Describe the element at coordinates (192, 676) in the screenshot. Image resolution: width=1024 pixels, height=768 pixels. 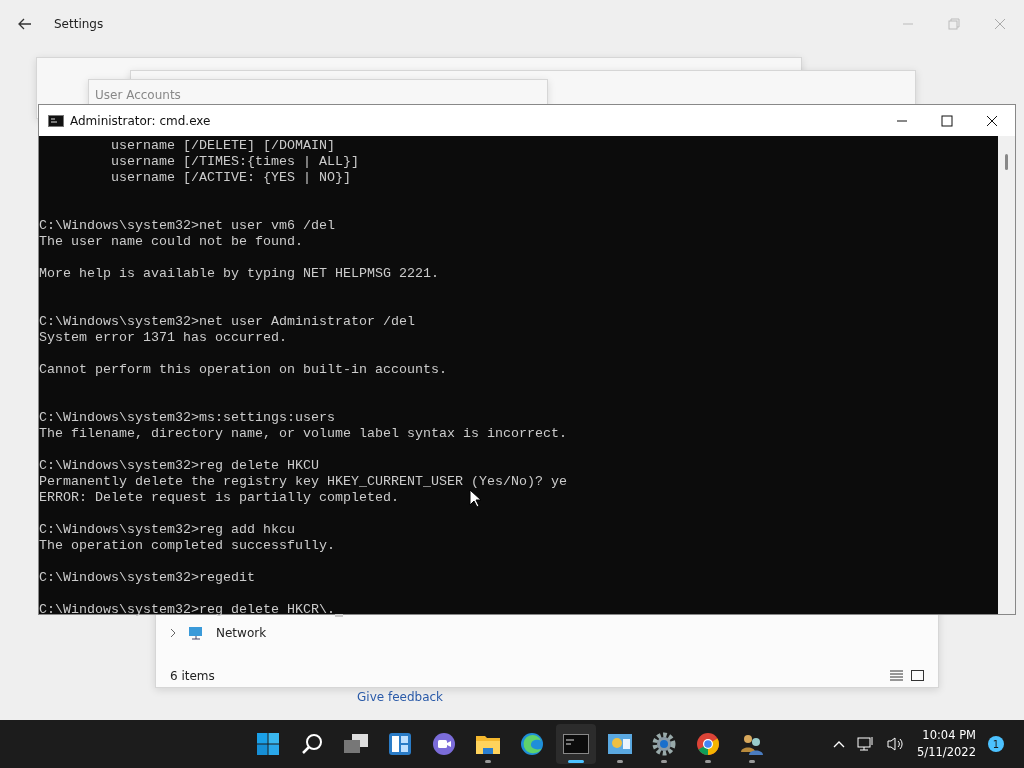
I see `item-count: 6 items` at that location.